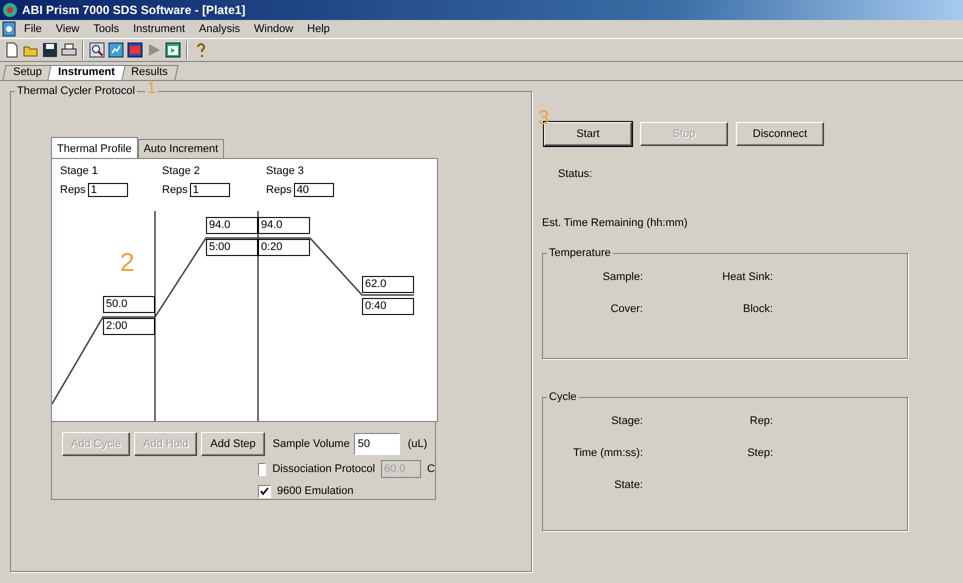 Image resolution: width=963 pixels, height=583 pixels. I want to click on time-remaining-label: Est. Time Remaining (hh:mm), so click(615, 223).